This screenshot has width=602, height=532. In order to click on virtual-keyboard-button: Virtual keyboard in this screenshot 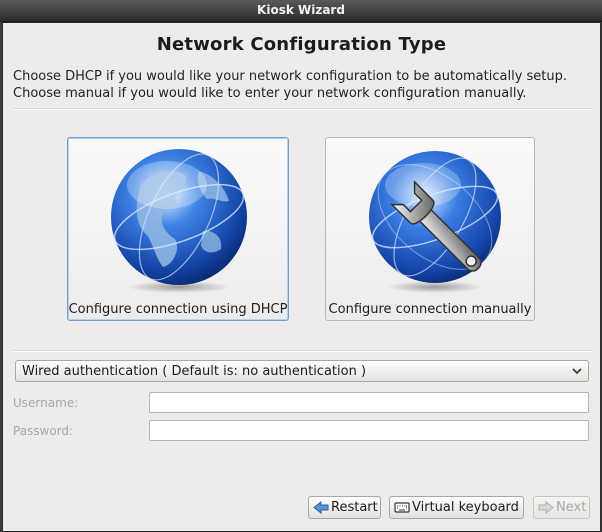, I will do `click(456, 507)`.